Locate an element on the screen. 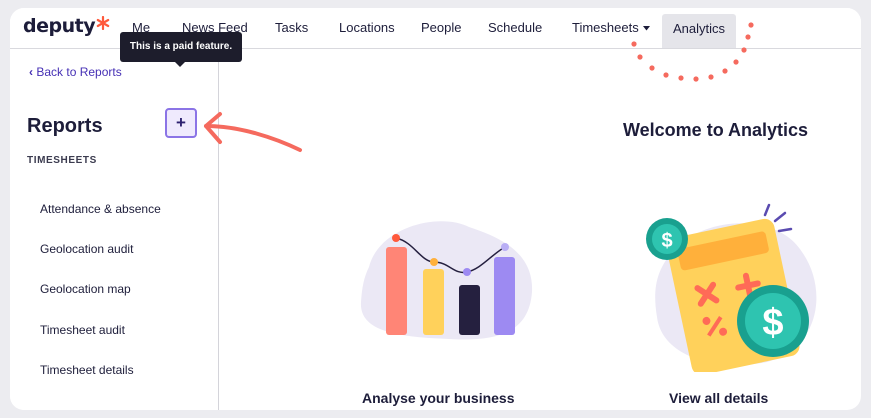  logo-text: deputy is located at coordinates (59, 26).